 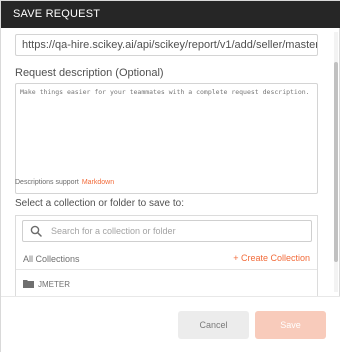 I want to click on collection-search-input: Search for a collection or folder, so click(x=167, y=231).